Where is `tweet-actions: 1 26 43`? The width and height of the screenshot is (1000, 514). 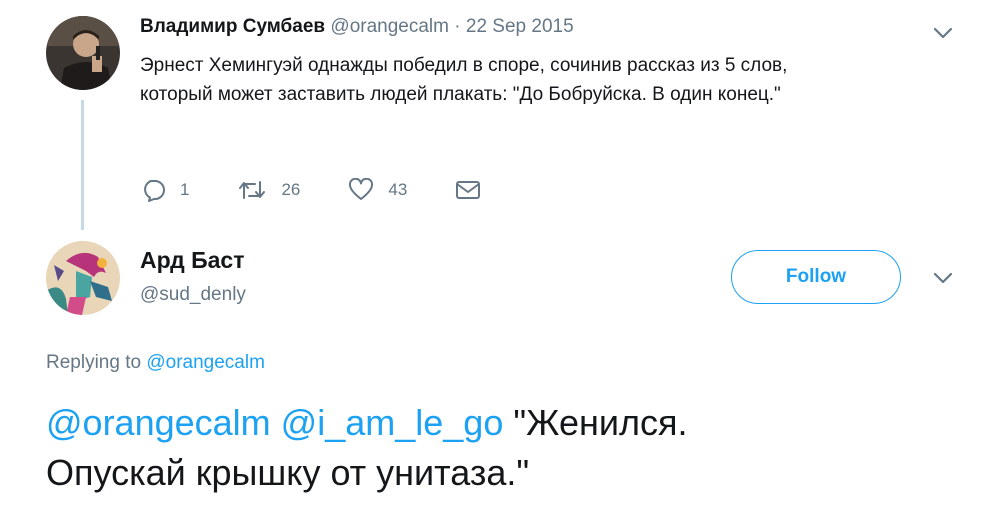
tweet-actions: 1 26 43 is located at coordinates (341, 190).